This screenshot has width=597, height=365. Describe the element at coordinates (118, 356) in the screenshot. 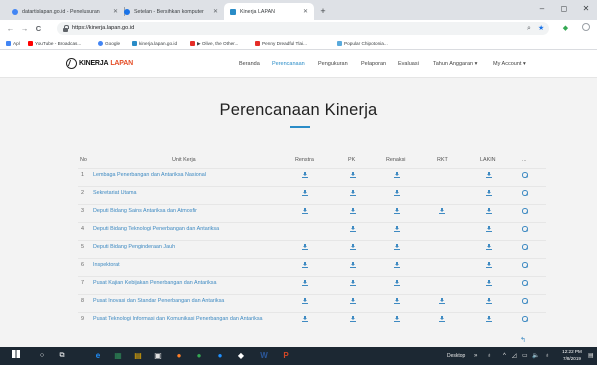

I see `taskbar-excel-icon: ▦` at that location.